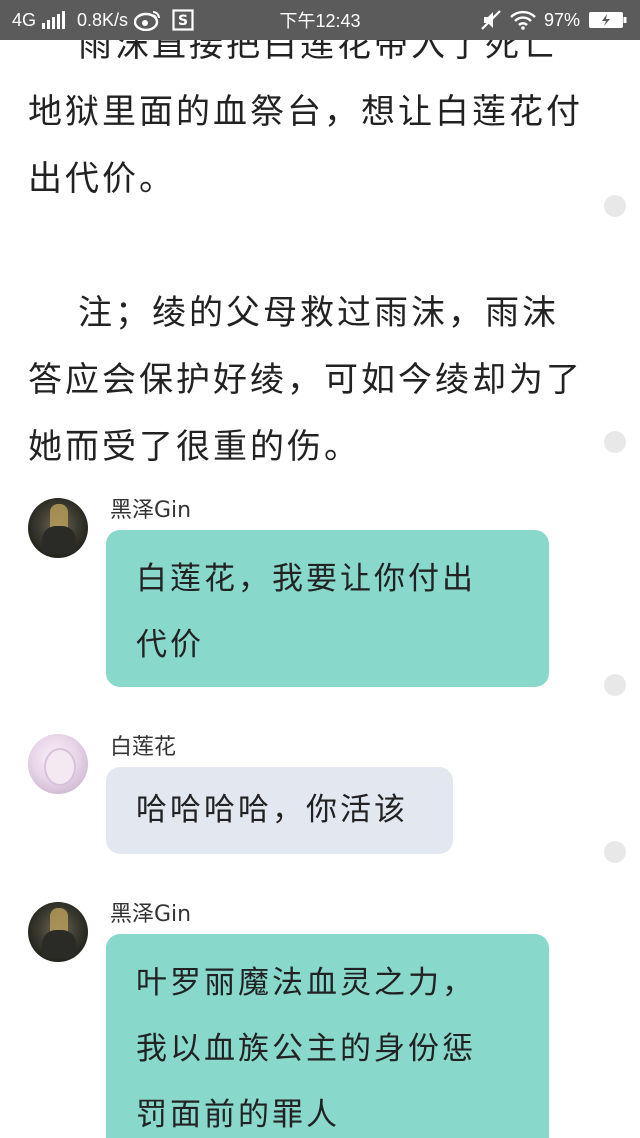 The height and width of the screenshot is (1138, 640). Describe the element at coordinates (143, 747) in the screenshot. I see `sender-name: 白莲花` at that location.